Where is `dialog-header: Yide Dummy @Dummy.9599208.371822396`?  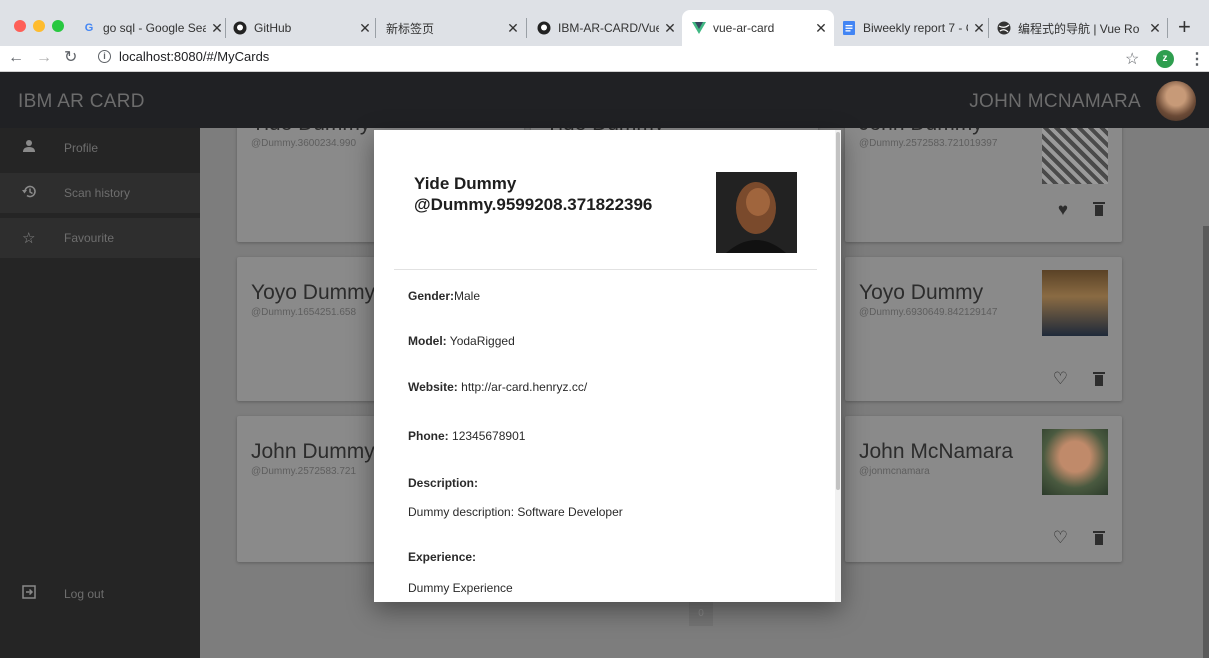
dialog-header: Yide Dummy @Dummy.9599208.371822396 is located at coordinates (596, 200).